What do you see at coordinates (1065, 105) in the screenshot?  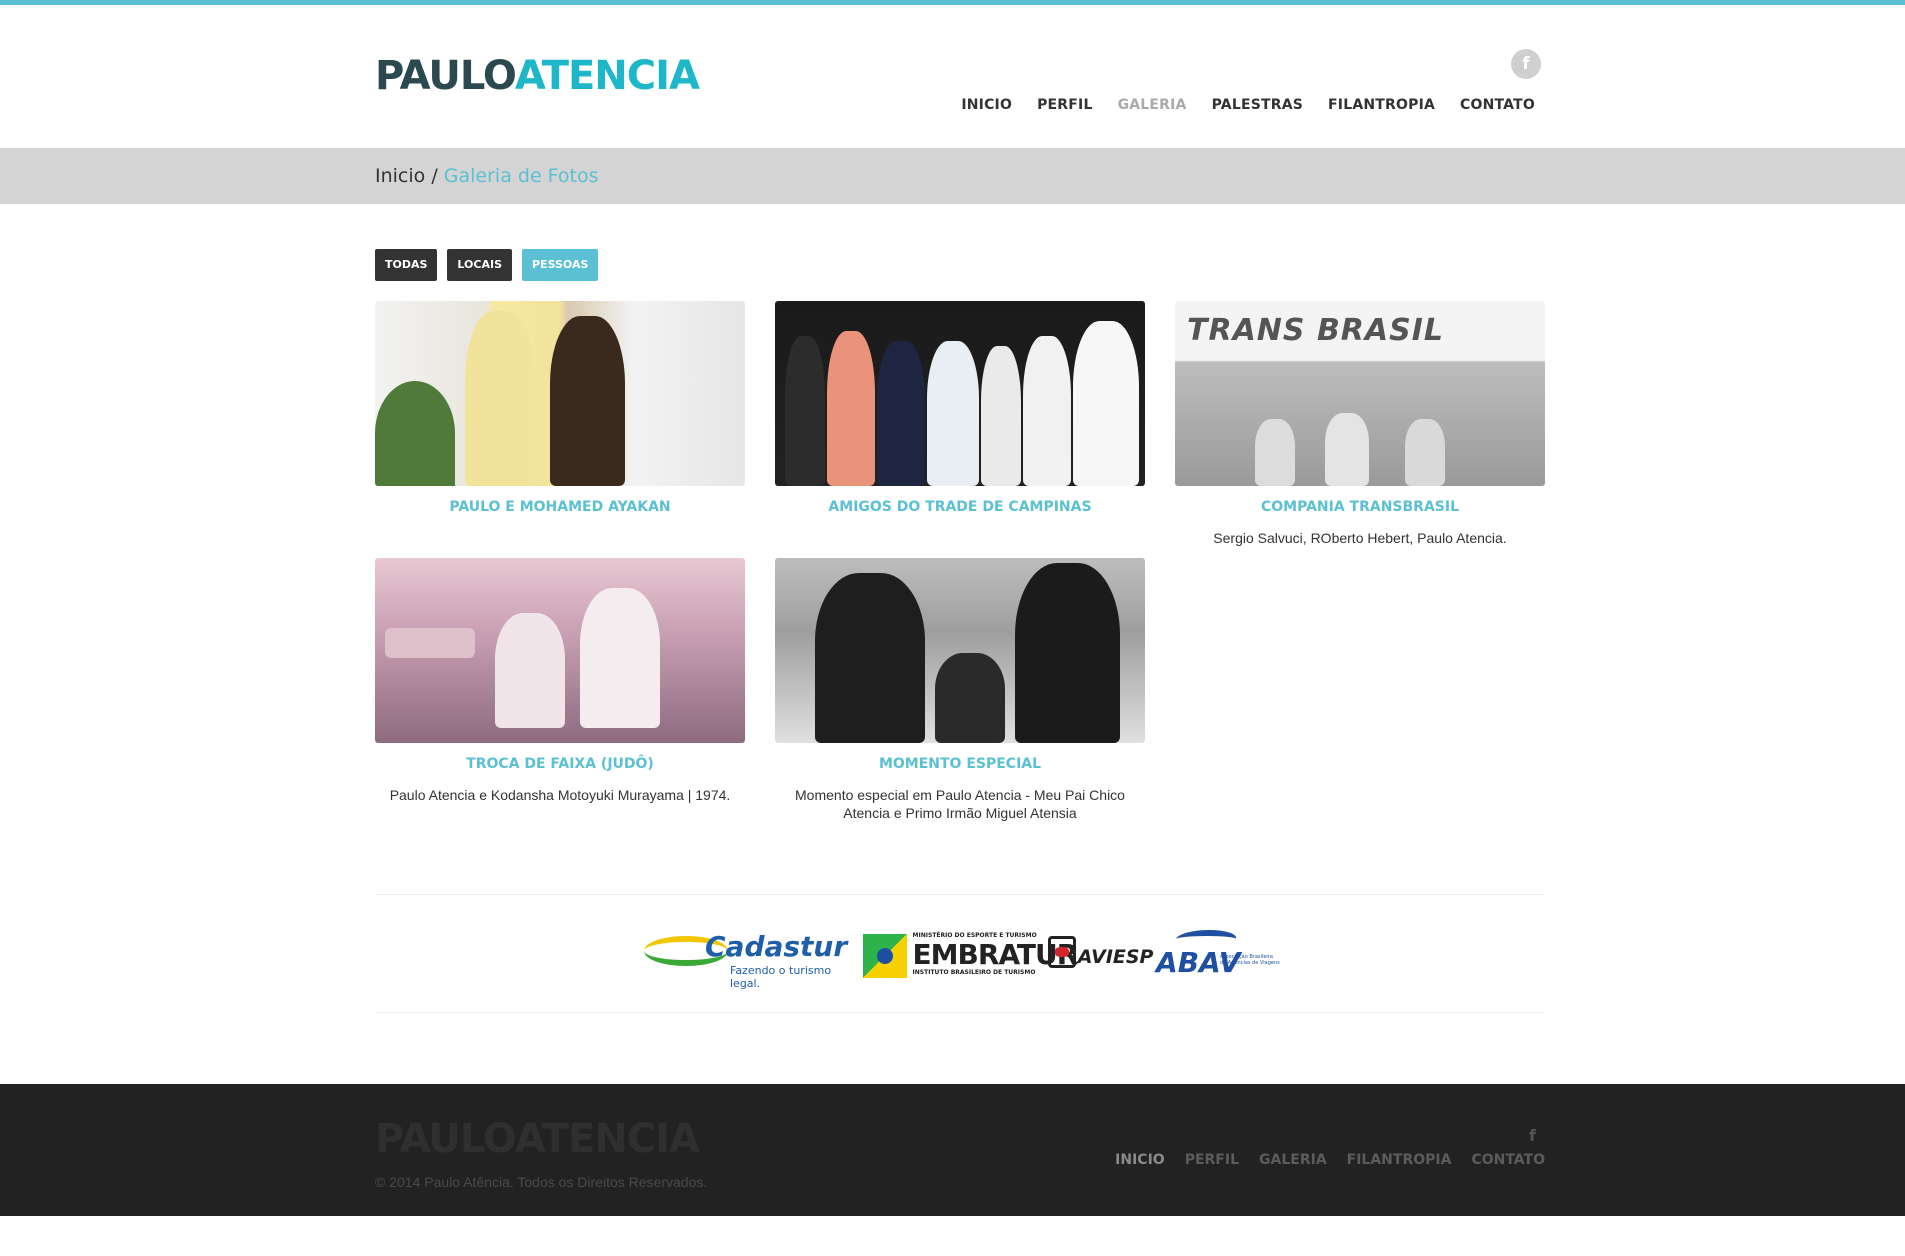 I see `nav-item-perfil: PERFIL` at bounding box center [1065, 105].